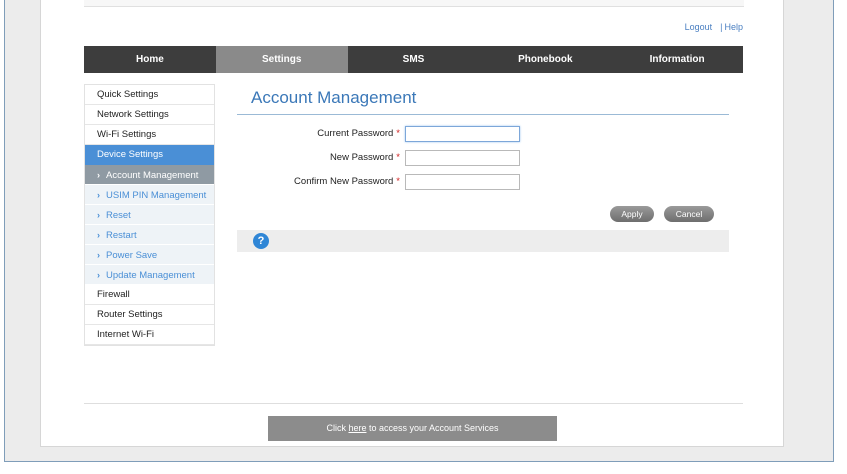  What do you see at coordinates (149, 295) in the screenshot?
I see `sidebar-item-firewall: Firewall` at bounding box center [149, 295].